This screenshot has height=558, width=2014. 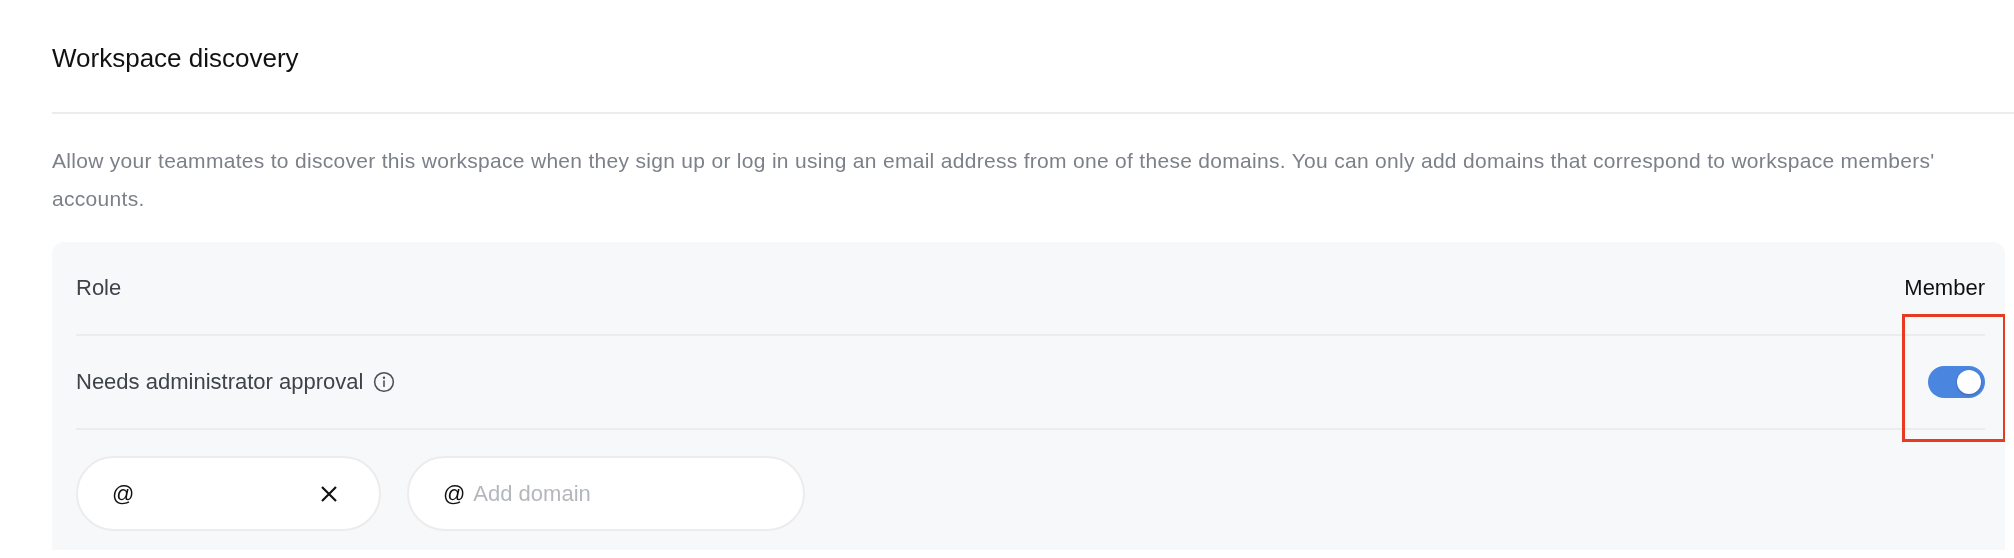 I want to click on domain-field: @ Add domain, so click(x=606, y=493).